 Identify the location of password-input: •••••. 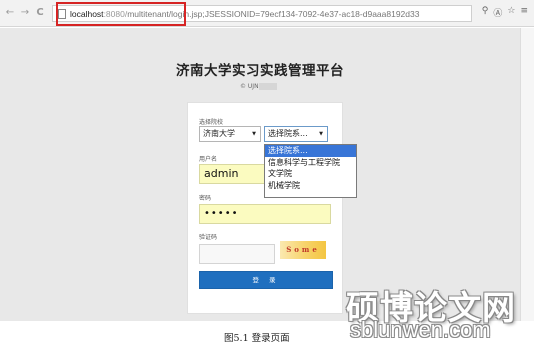
(265, 214).